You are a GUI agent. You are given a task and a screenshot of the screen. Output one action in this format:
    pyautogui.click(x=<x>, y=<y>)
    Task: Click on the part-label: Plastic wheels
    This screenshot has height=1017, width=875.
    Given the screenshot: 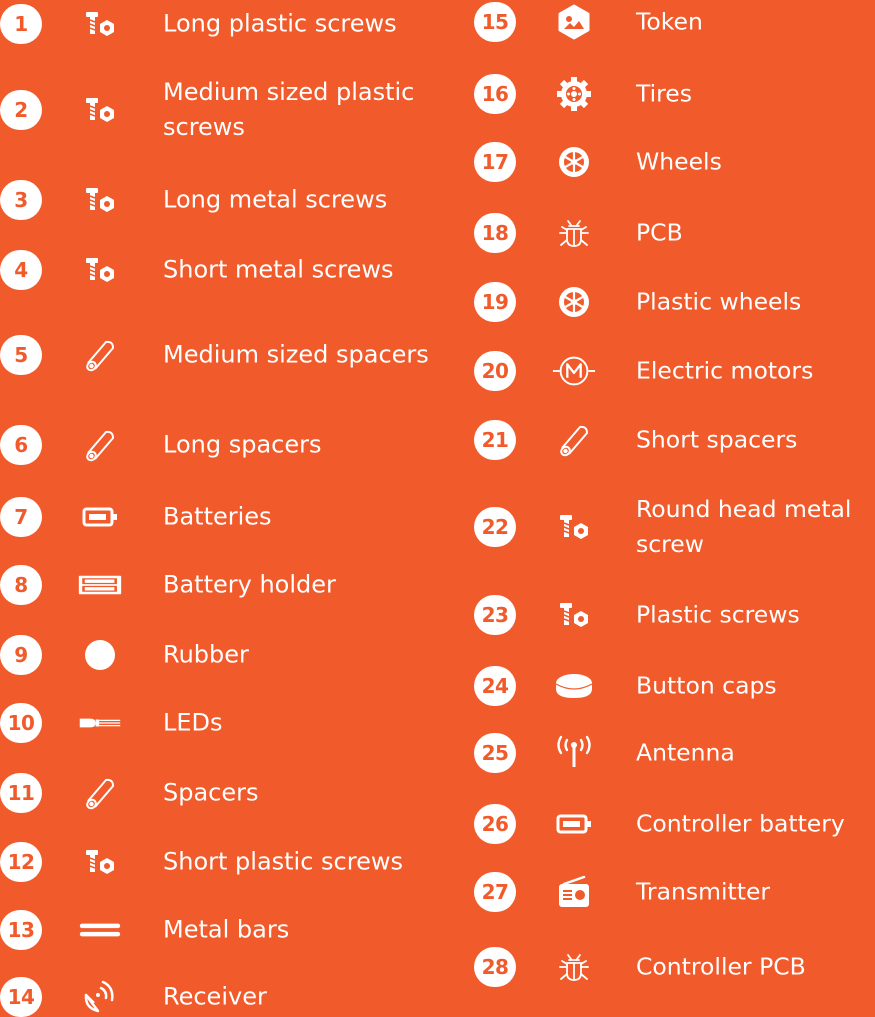 What is the action you would take?
    pyautogui.click(x=719, y=301)
    